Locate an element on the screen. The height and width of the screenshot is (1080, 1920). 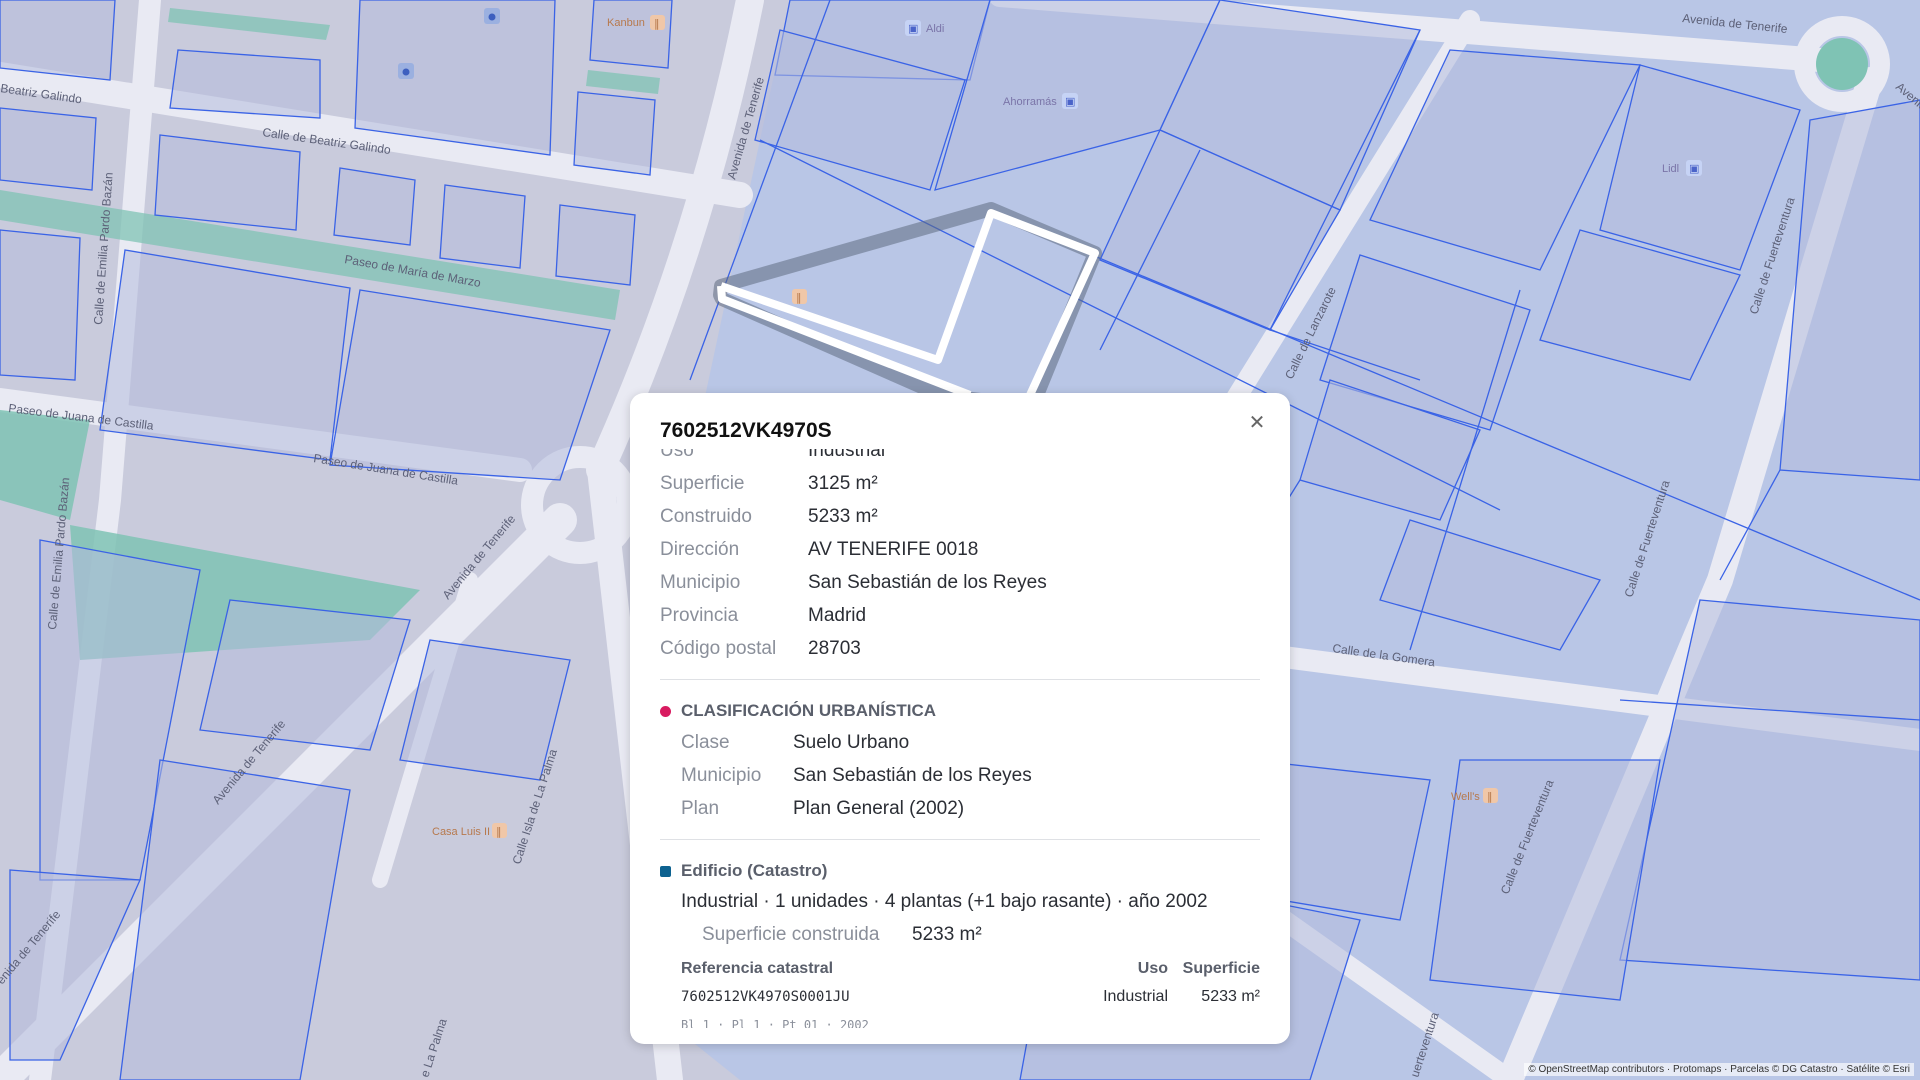
field-row: Dirección AV TENERIFE 0018 is located at coordinates (960, 549).